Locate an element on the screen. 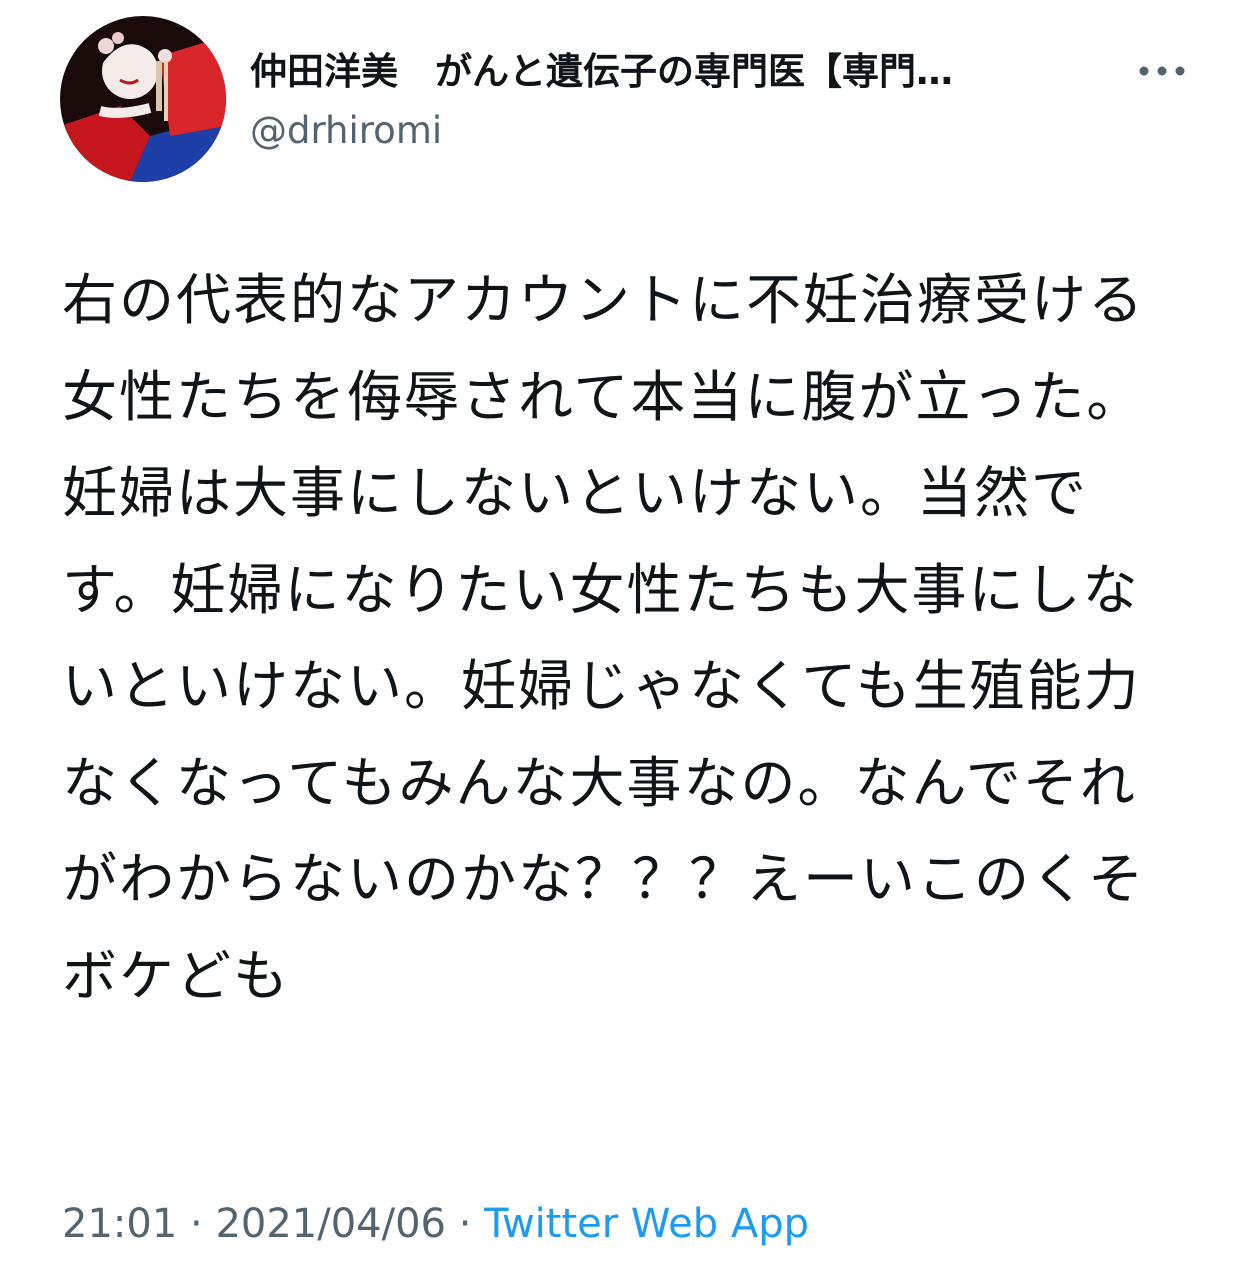  user-handle: @drhiromi is located at coordinates (346, 131).